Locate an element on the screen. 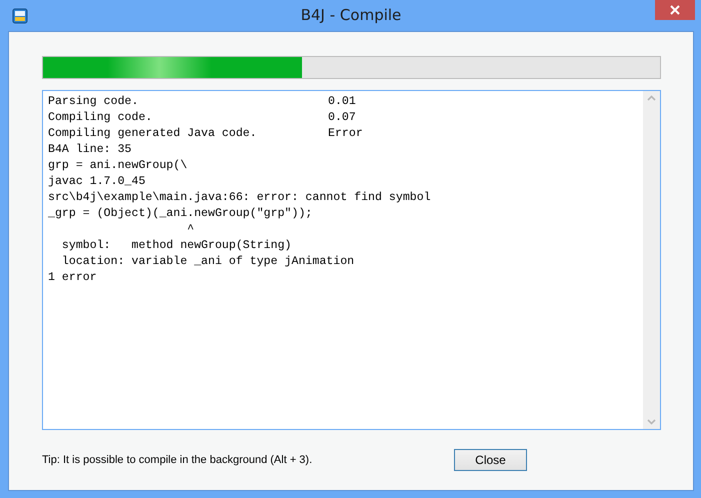 The width and height of the screenshot is (701, 498). log-value: 0.01 is located at coordinates (342, 102).